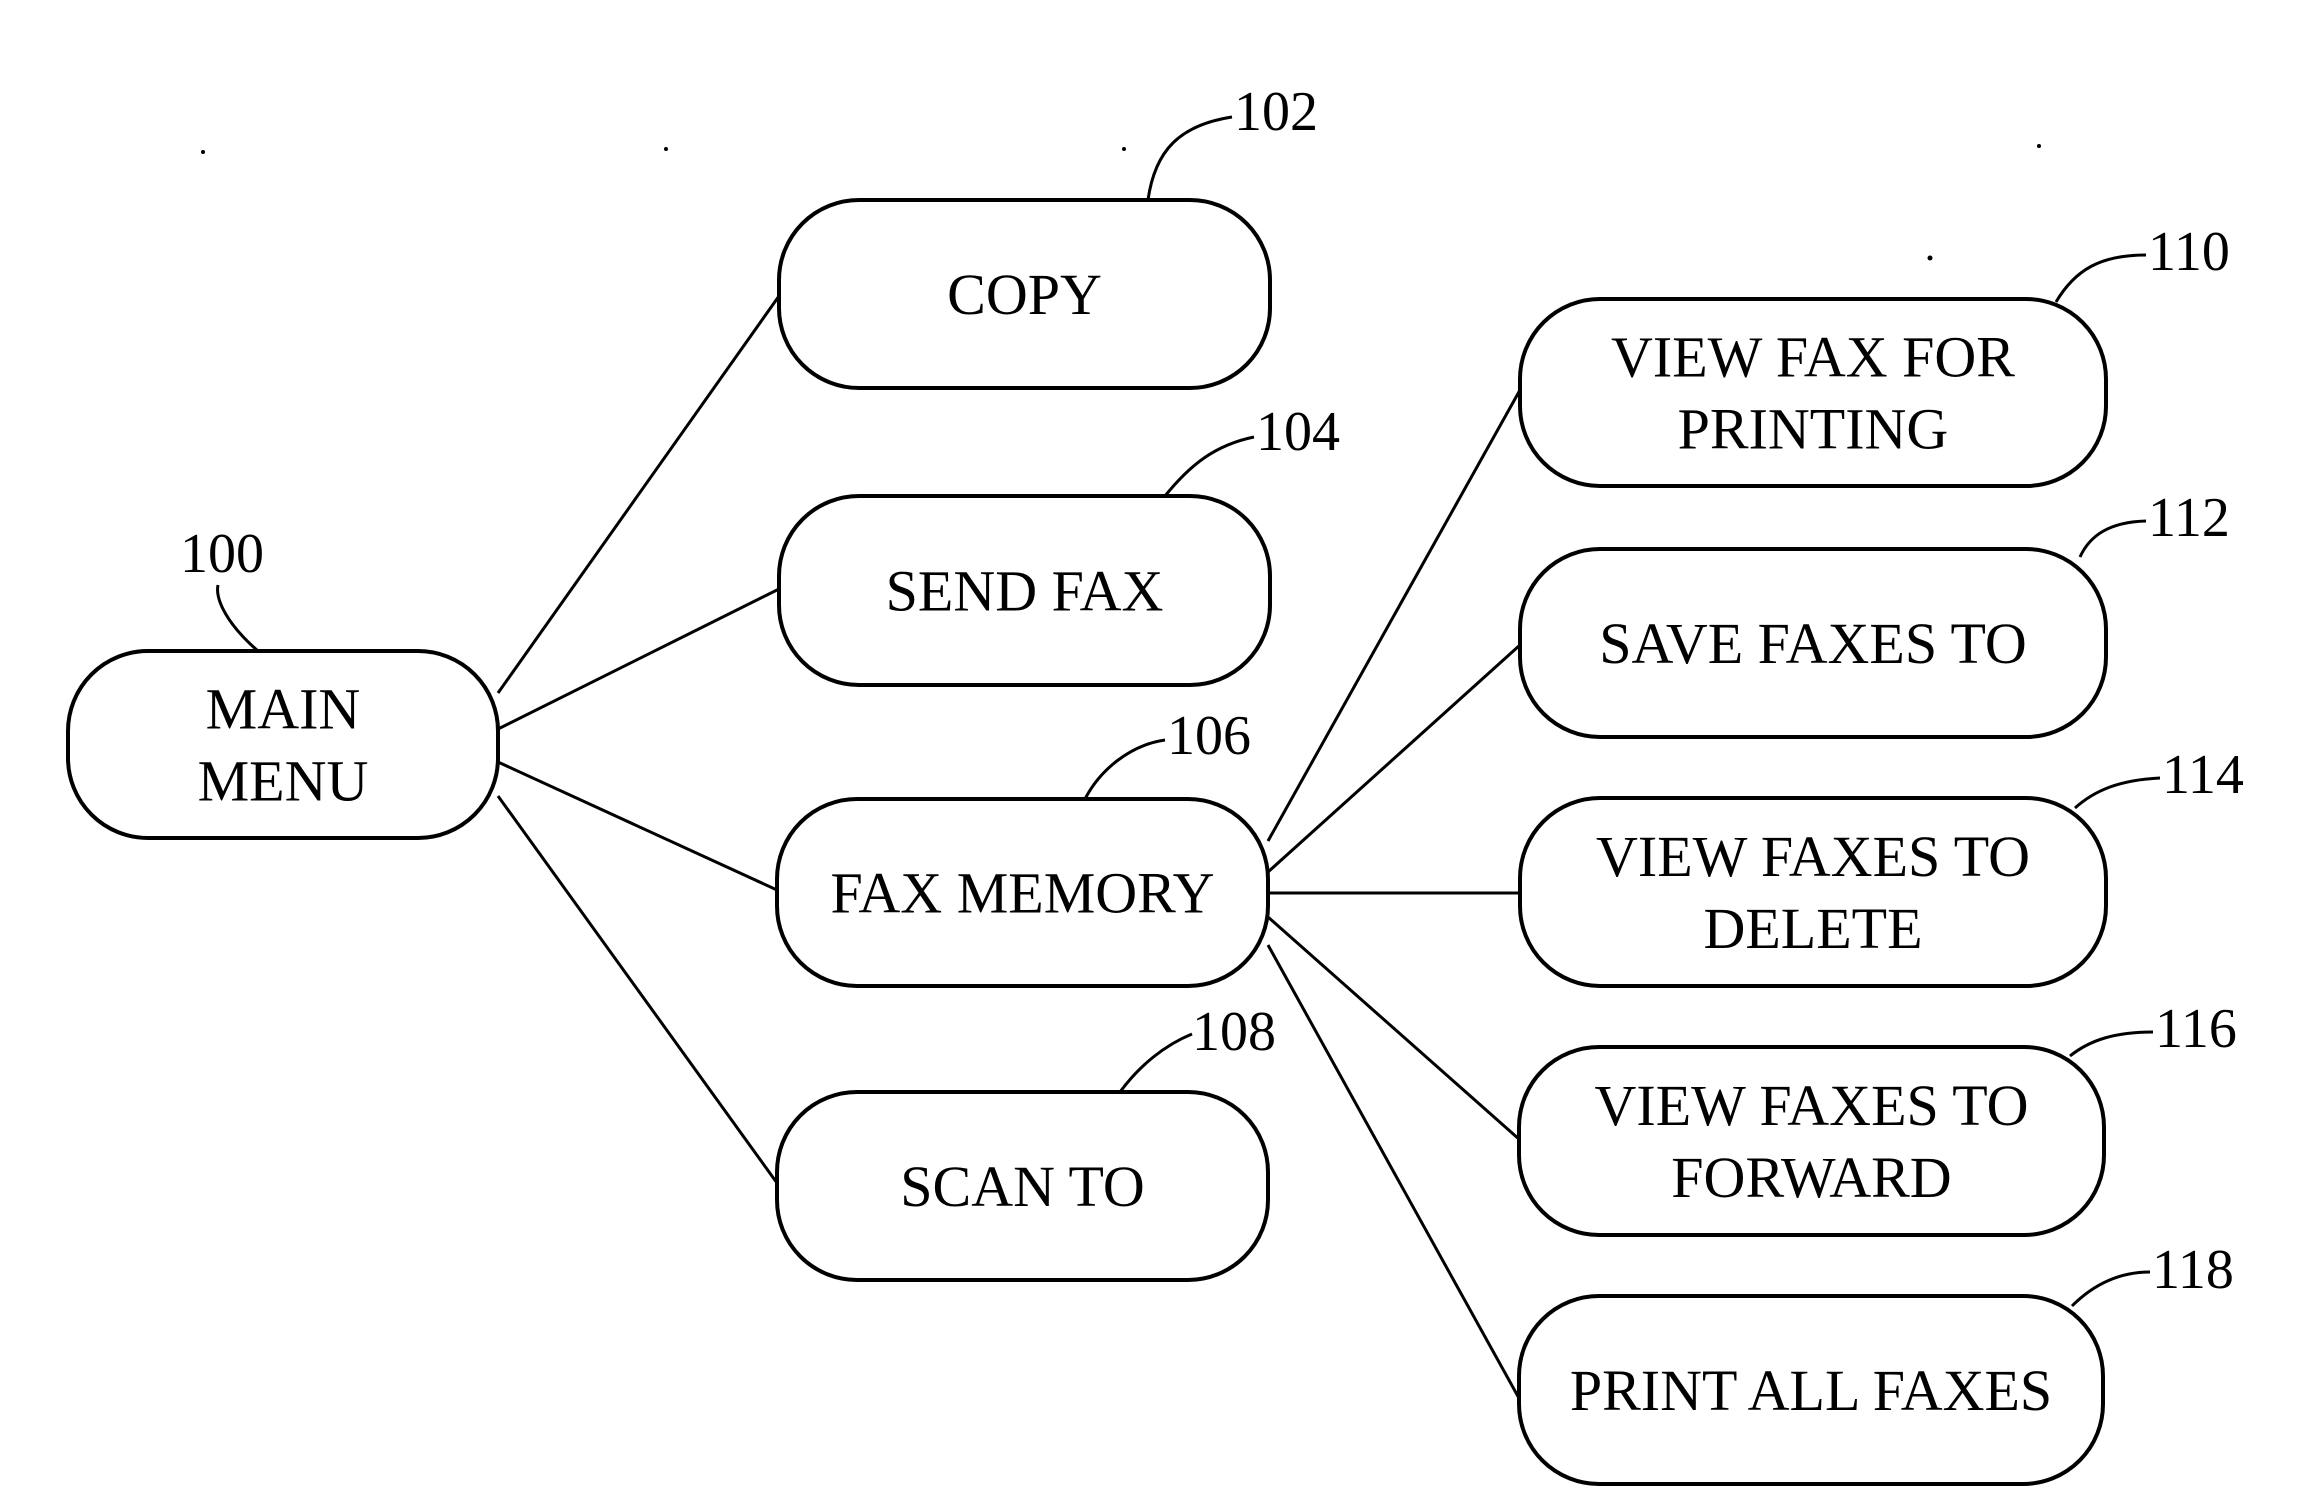 The image size is (2323, 1491). I want to click on connector-main-menu-to-fax-memory, so click(637, 826).